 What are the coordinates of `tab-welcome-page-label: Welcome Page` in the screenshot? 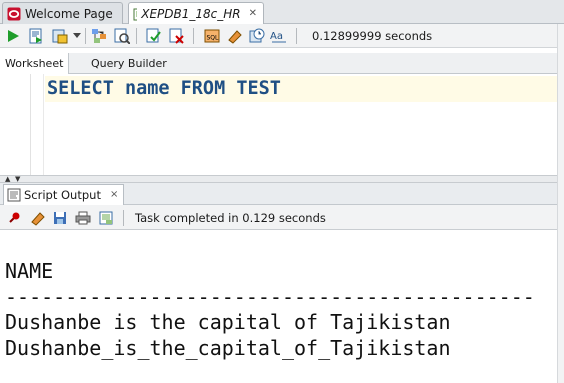 It's located at (69, 13).